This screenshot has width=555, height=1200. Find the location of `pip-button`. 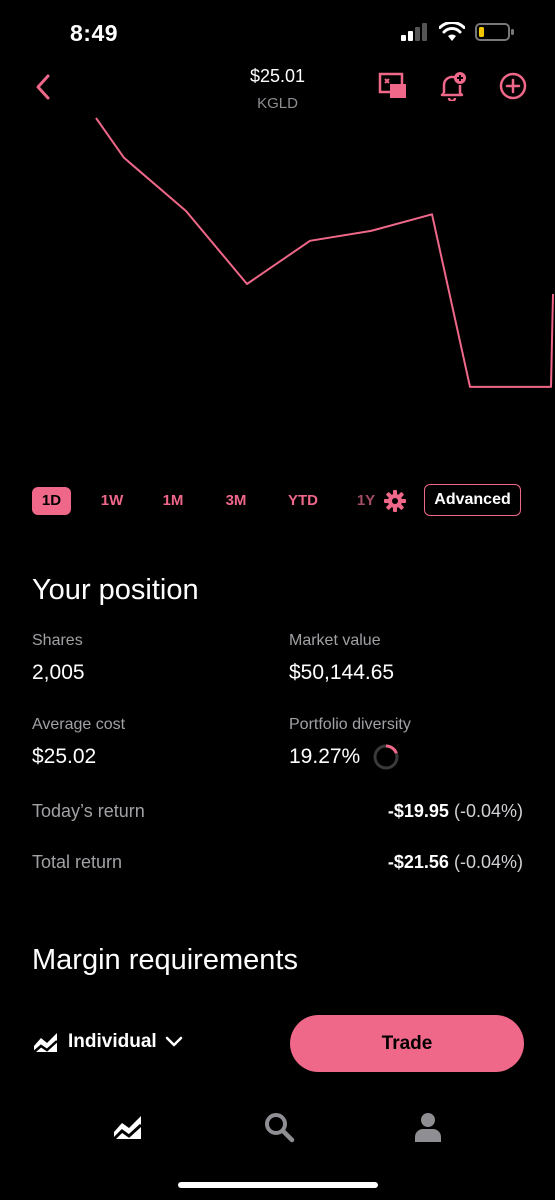

pip-button is located at coordinates (393, 86).